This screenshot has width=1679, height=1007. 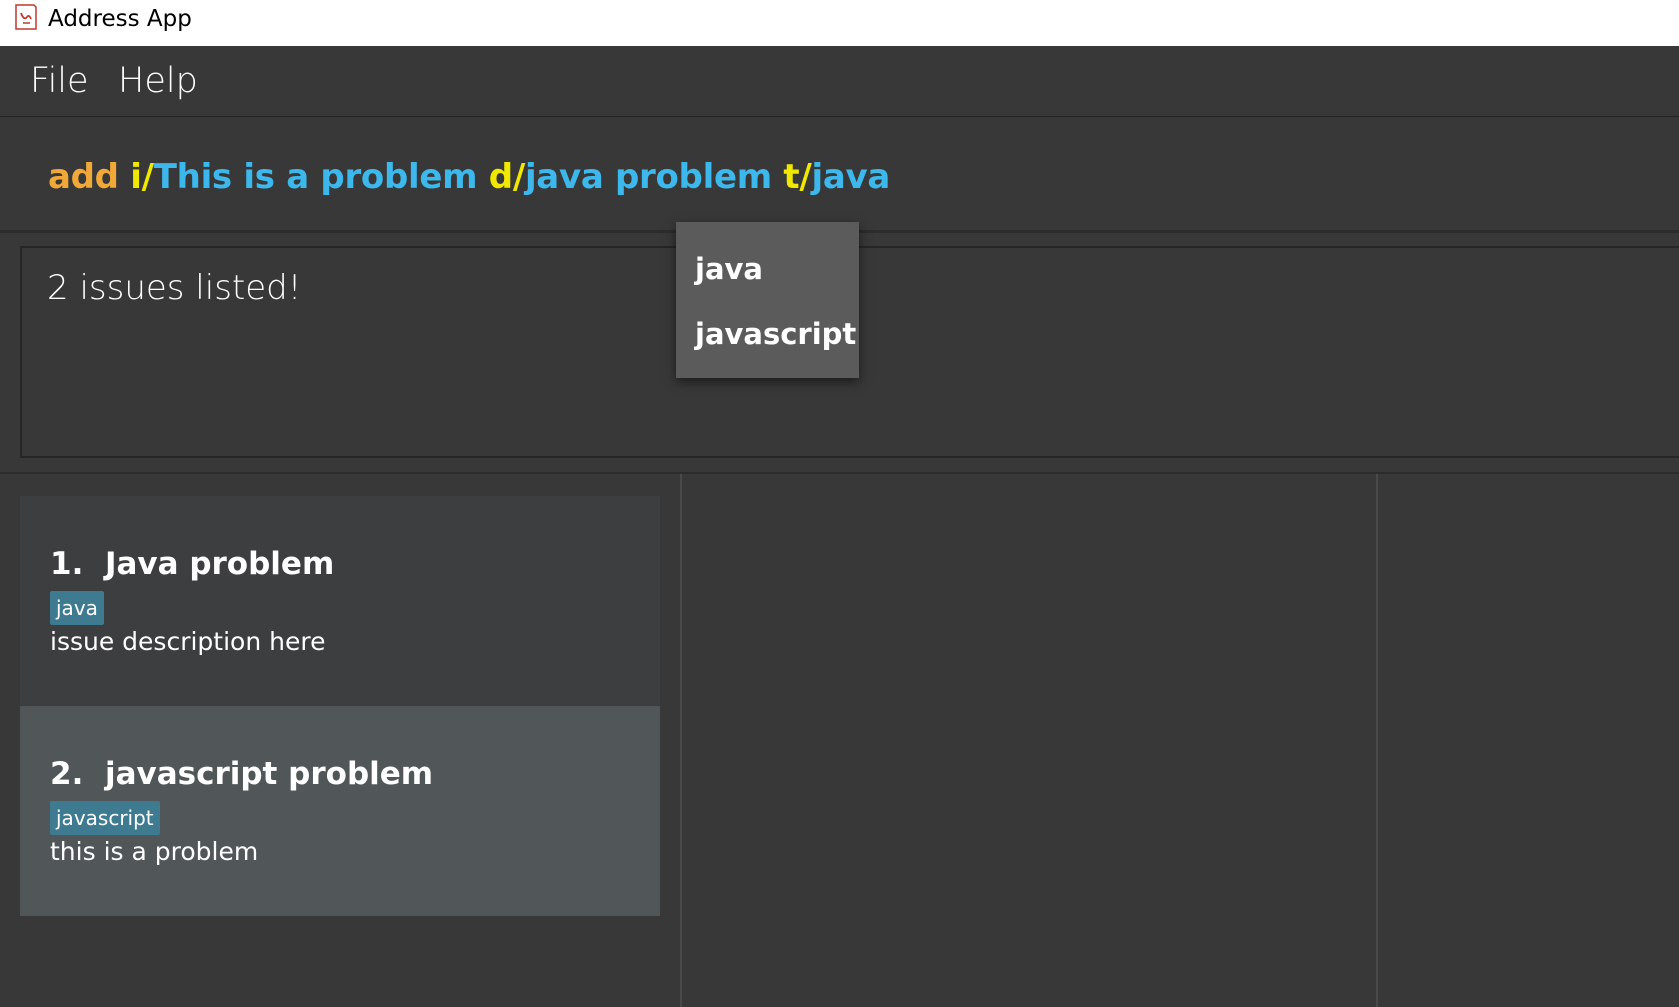 I want to click on description-value: java problem, so click(x=648, y=177).